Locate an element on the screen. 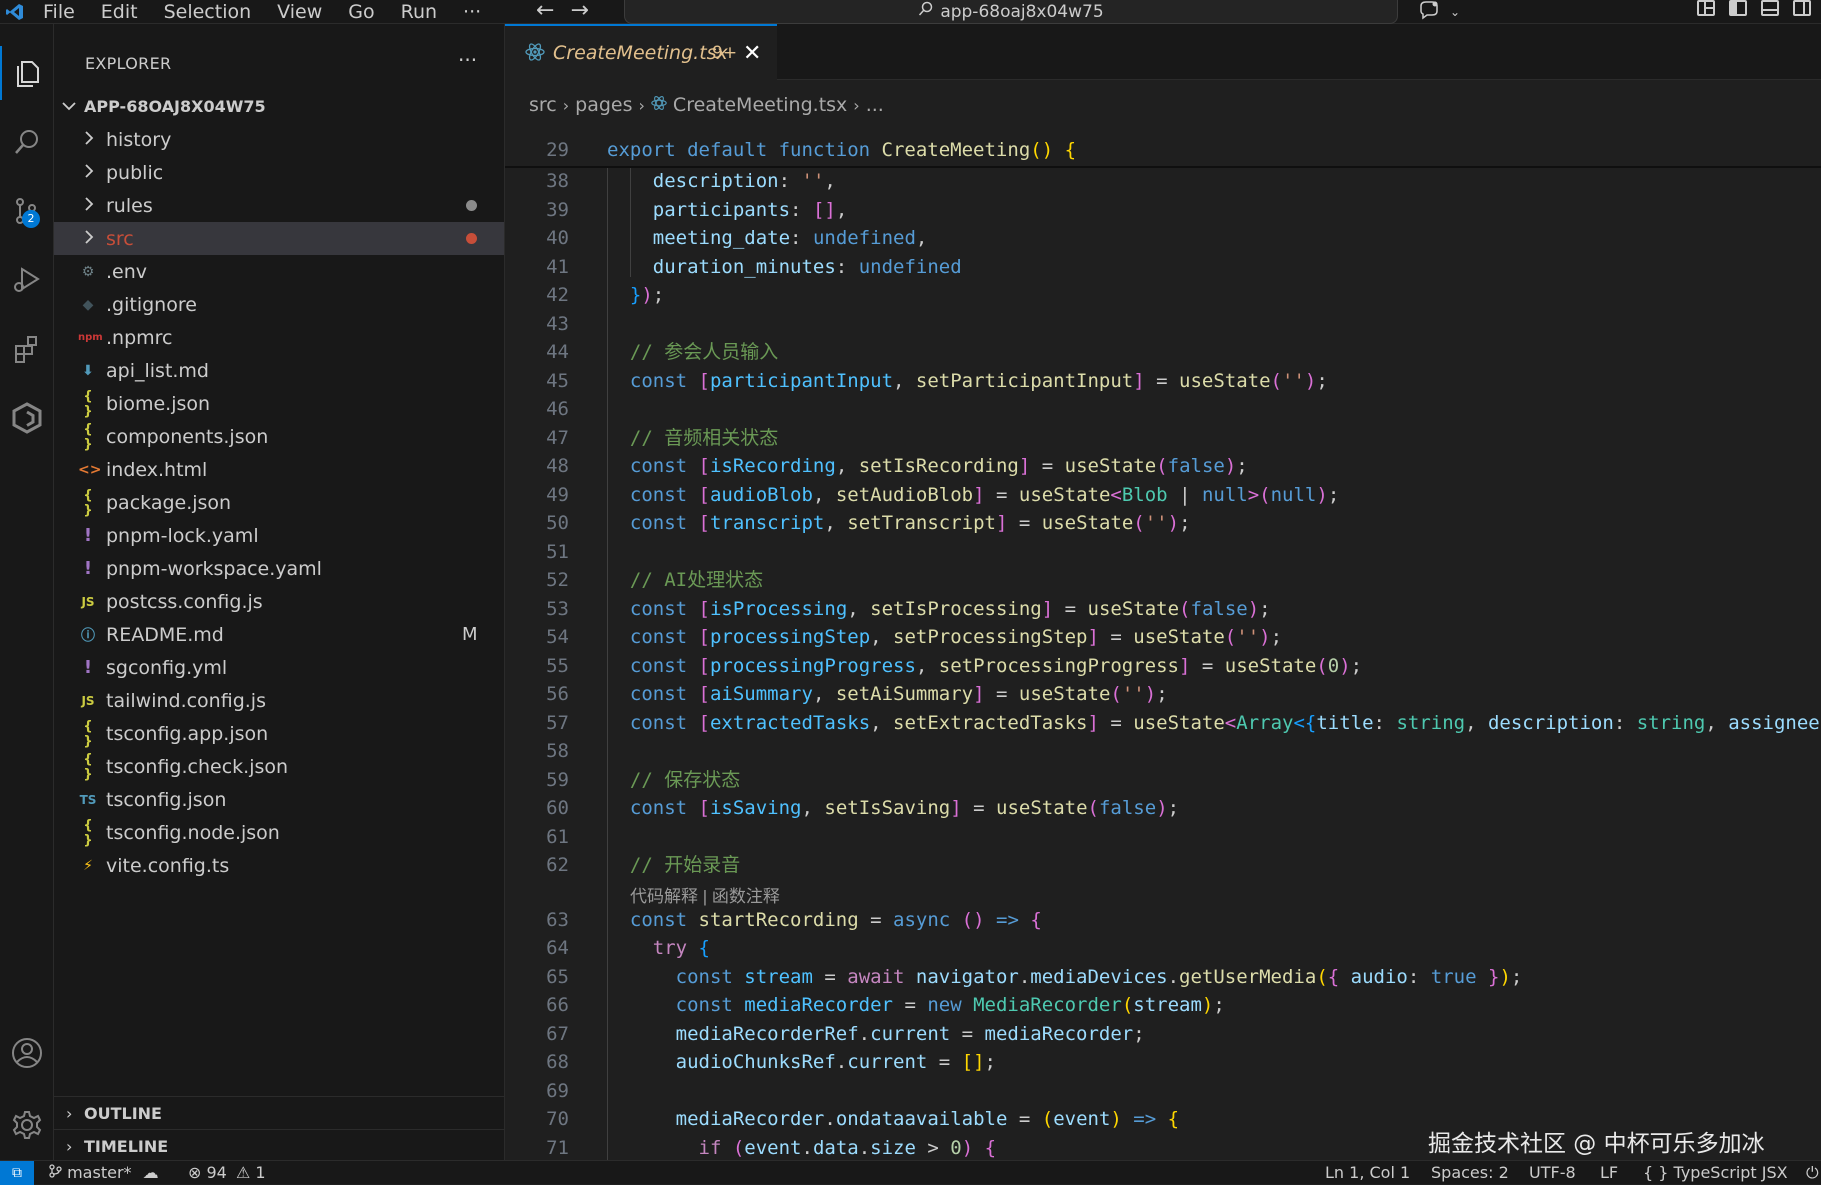 The height and width of the screenshot is (1185, 1821). menu-selection: Selection is located at coordinates (208, 12).